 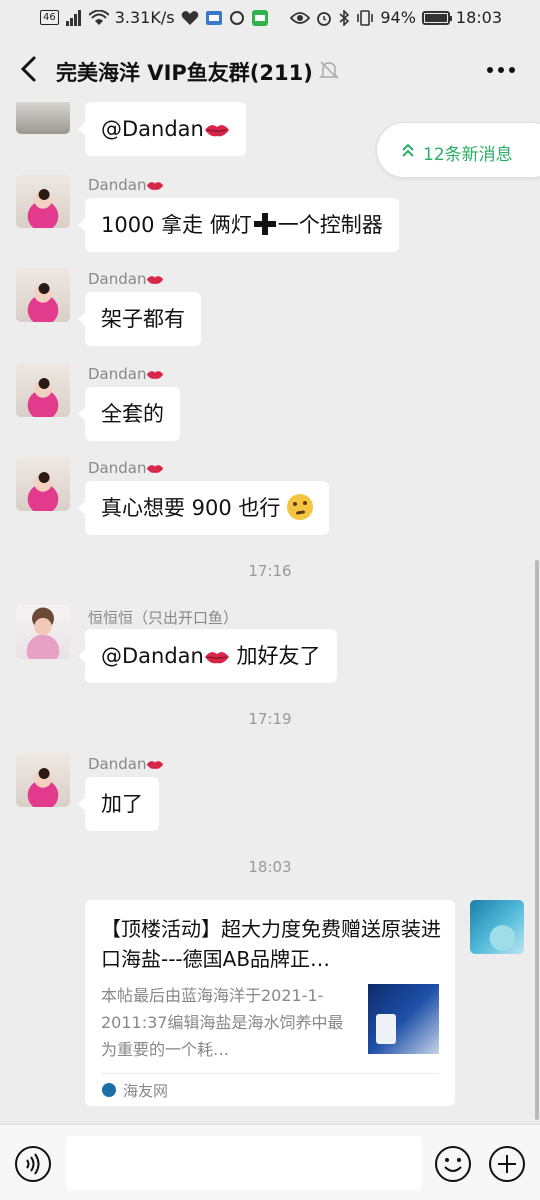 I want to click on new-messages-label: 12条新消息, so click(x=468, y=155).